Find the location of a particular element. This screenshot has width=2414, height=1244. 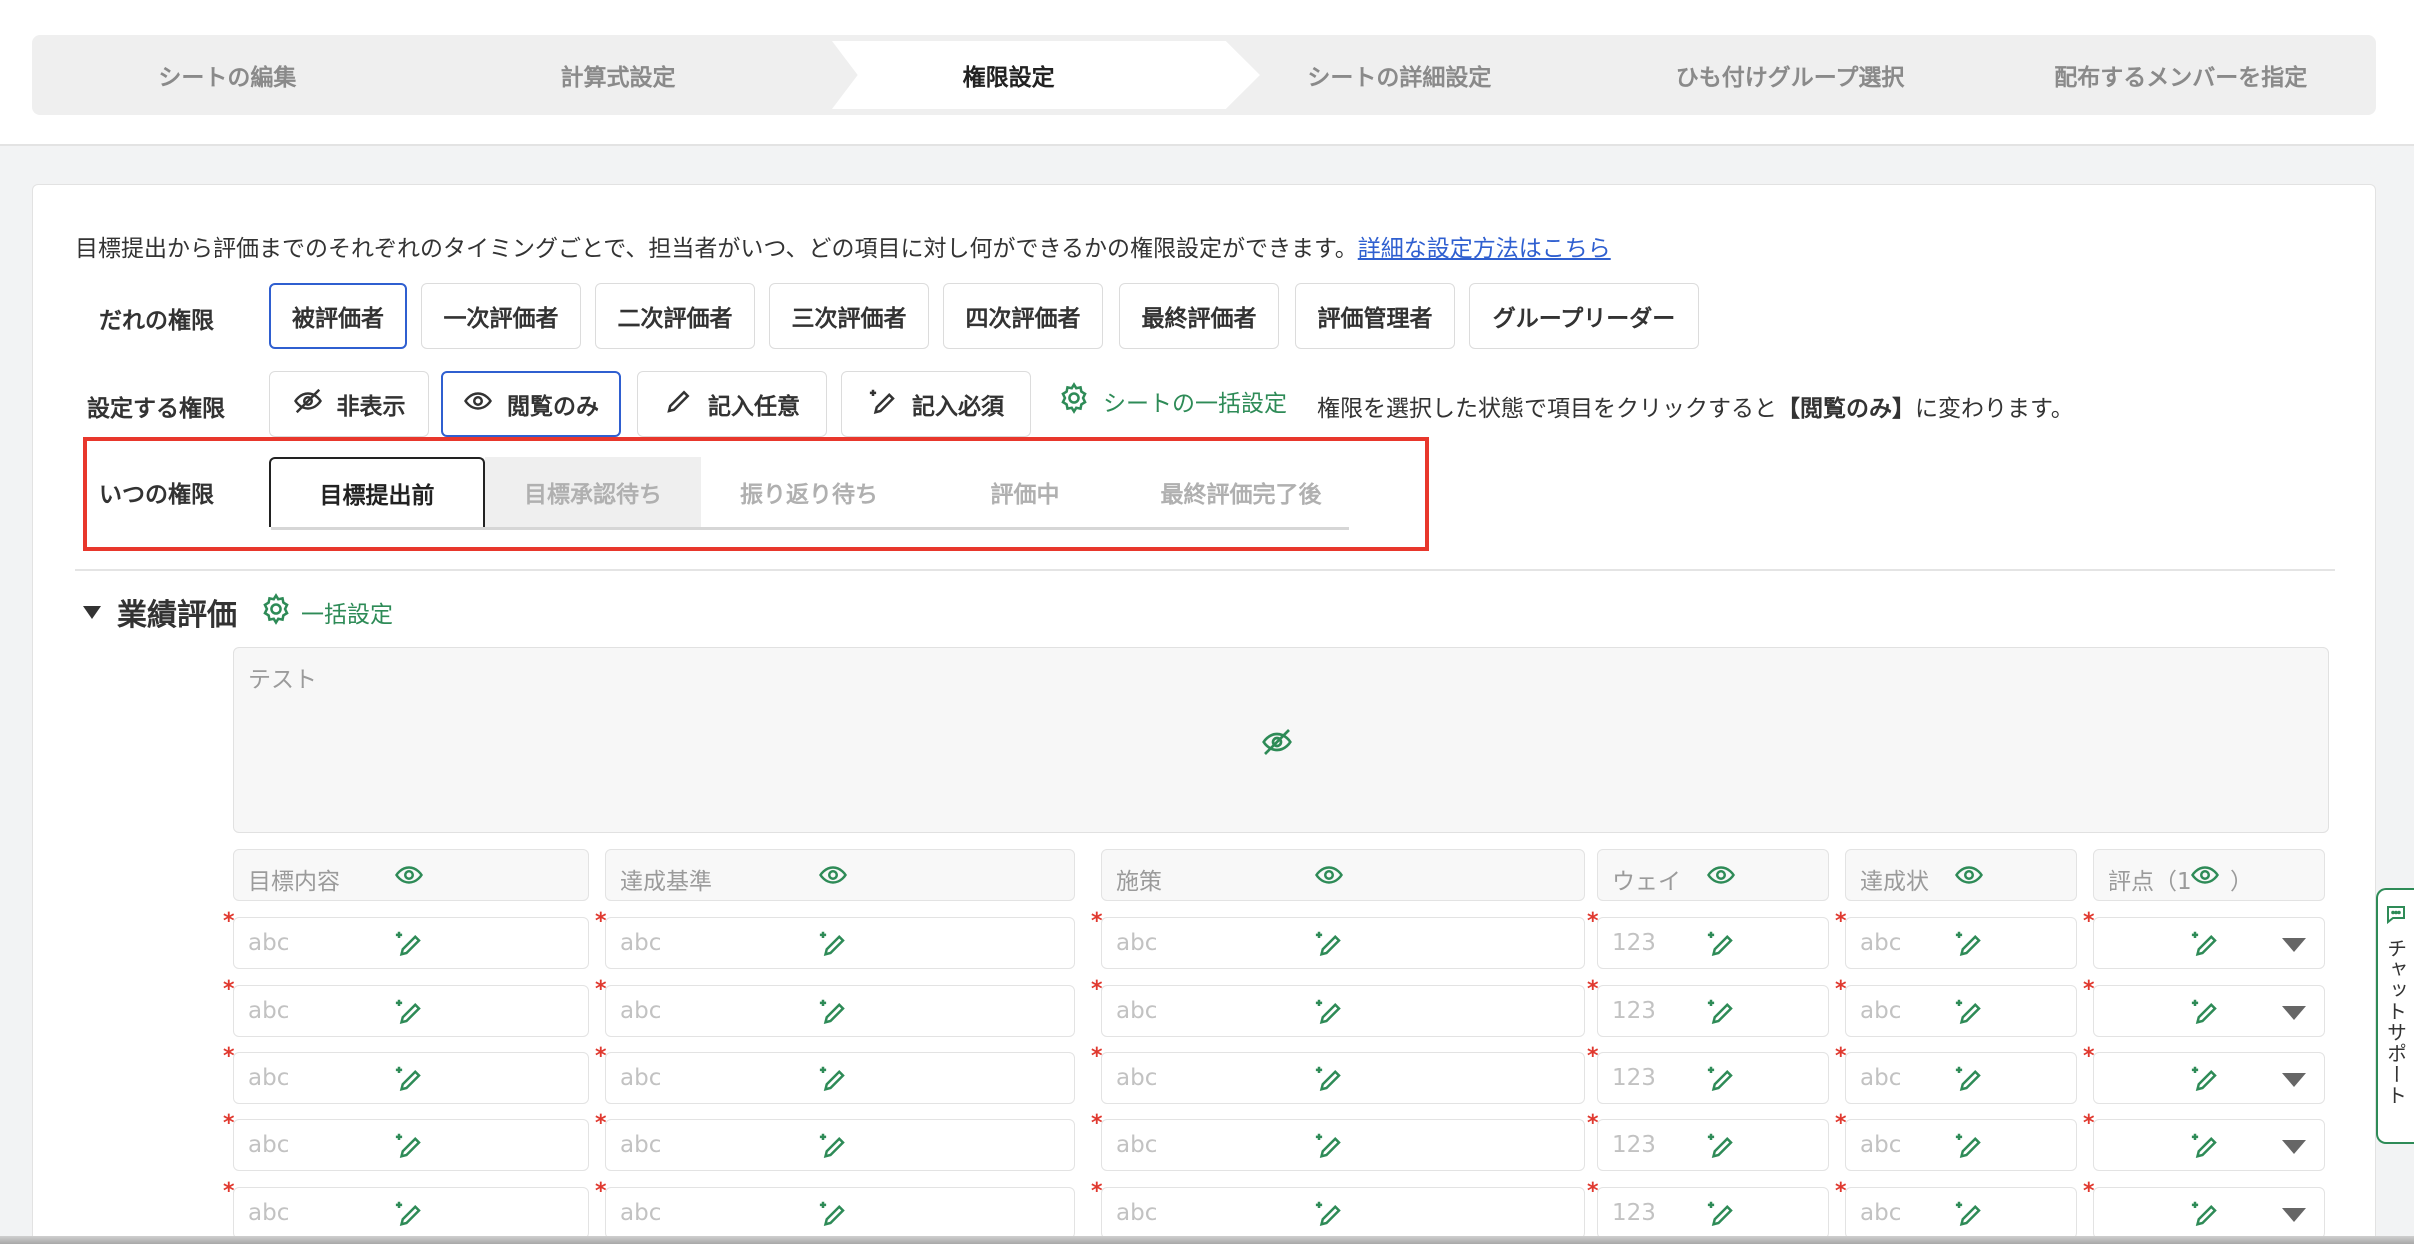

perm-option-required-input: 記入必須 is located at coordinates (936, 404).